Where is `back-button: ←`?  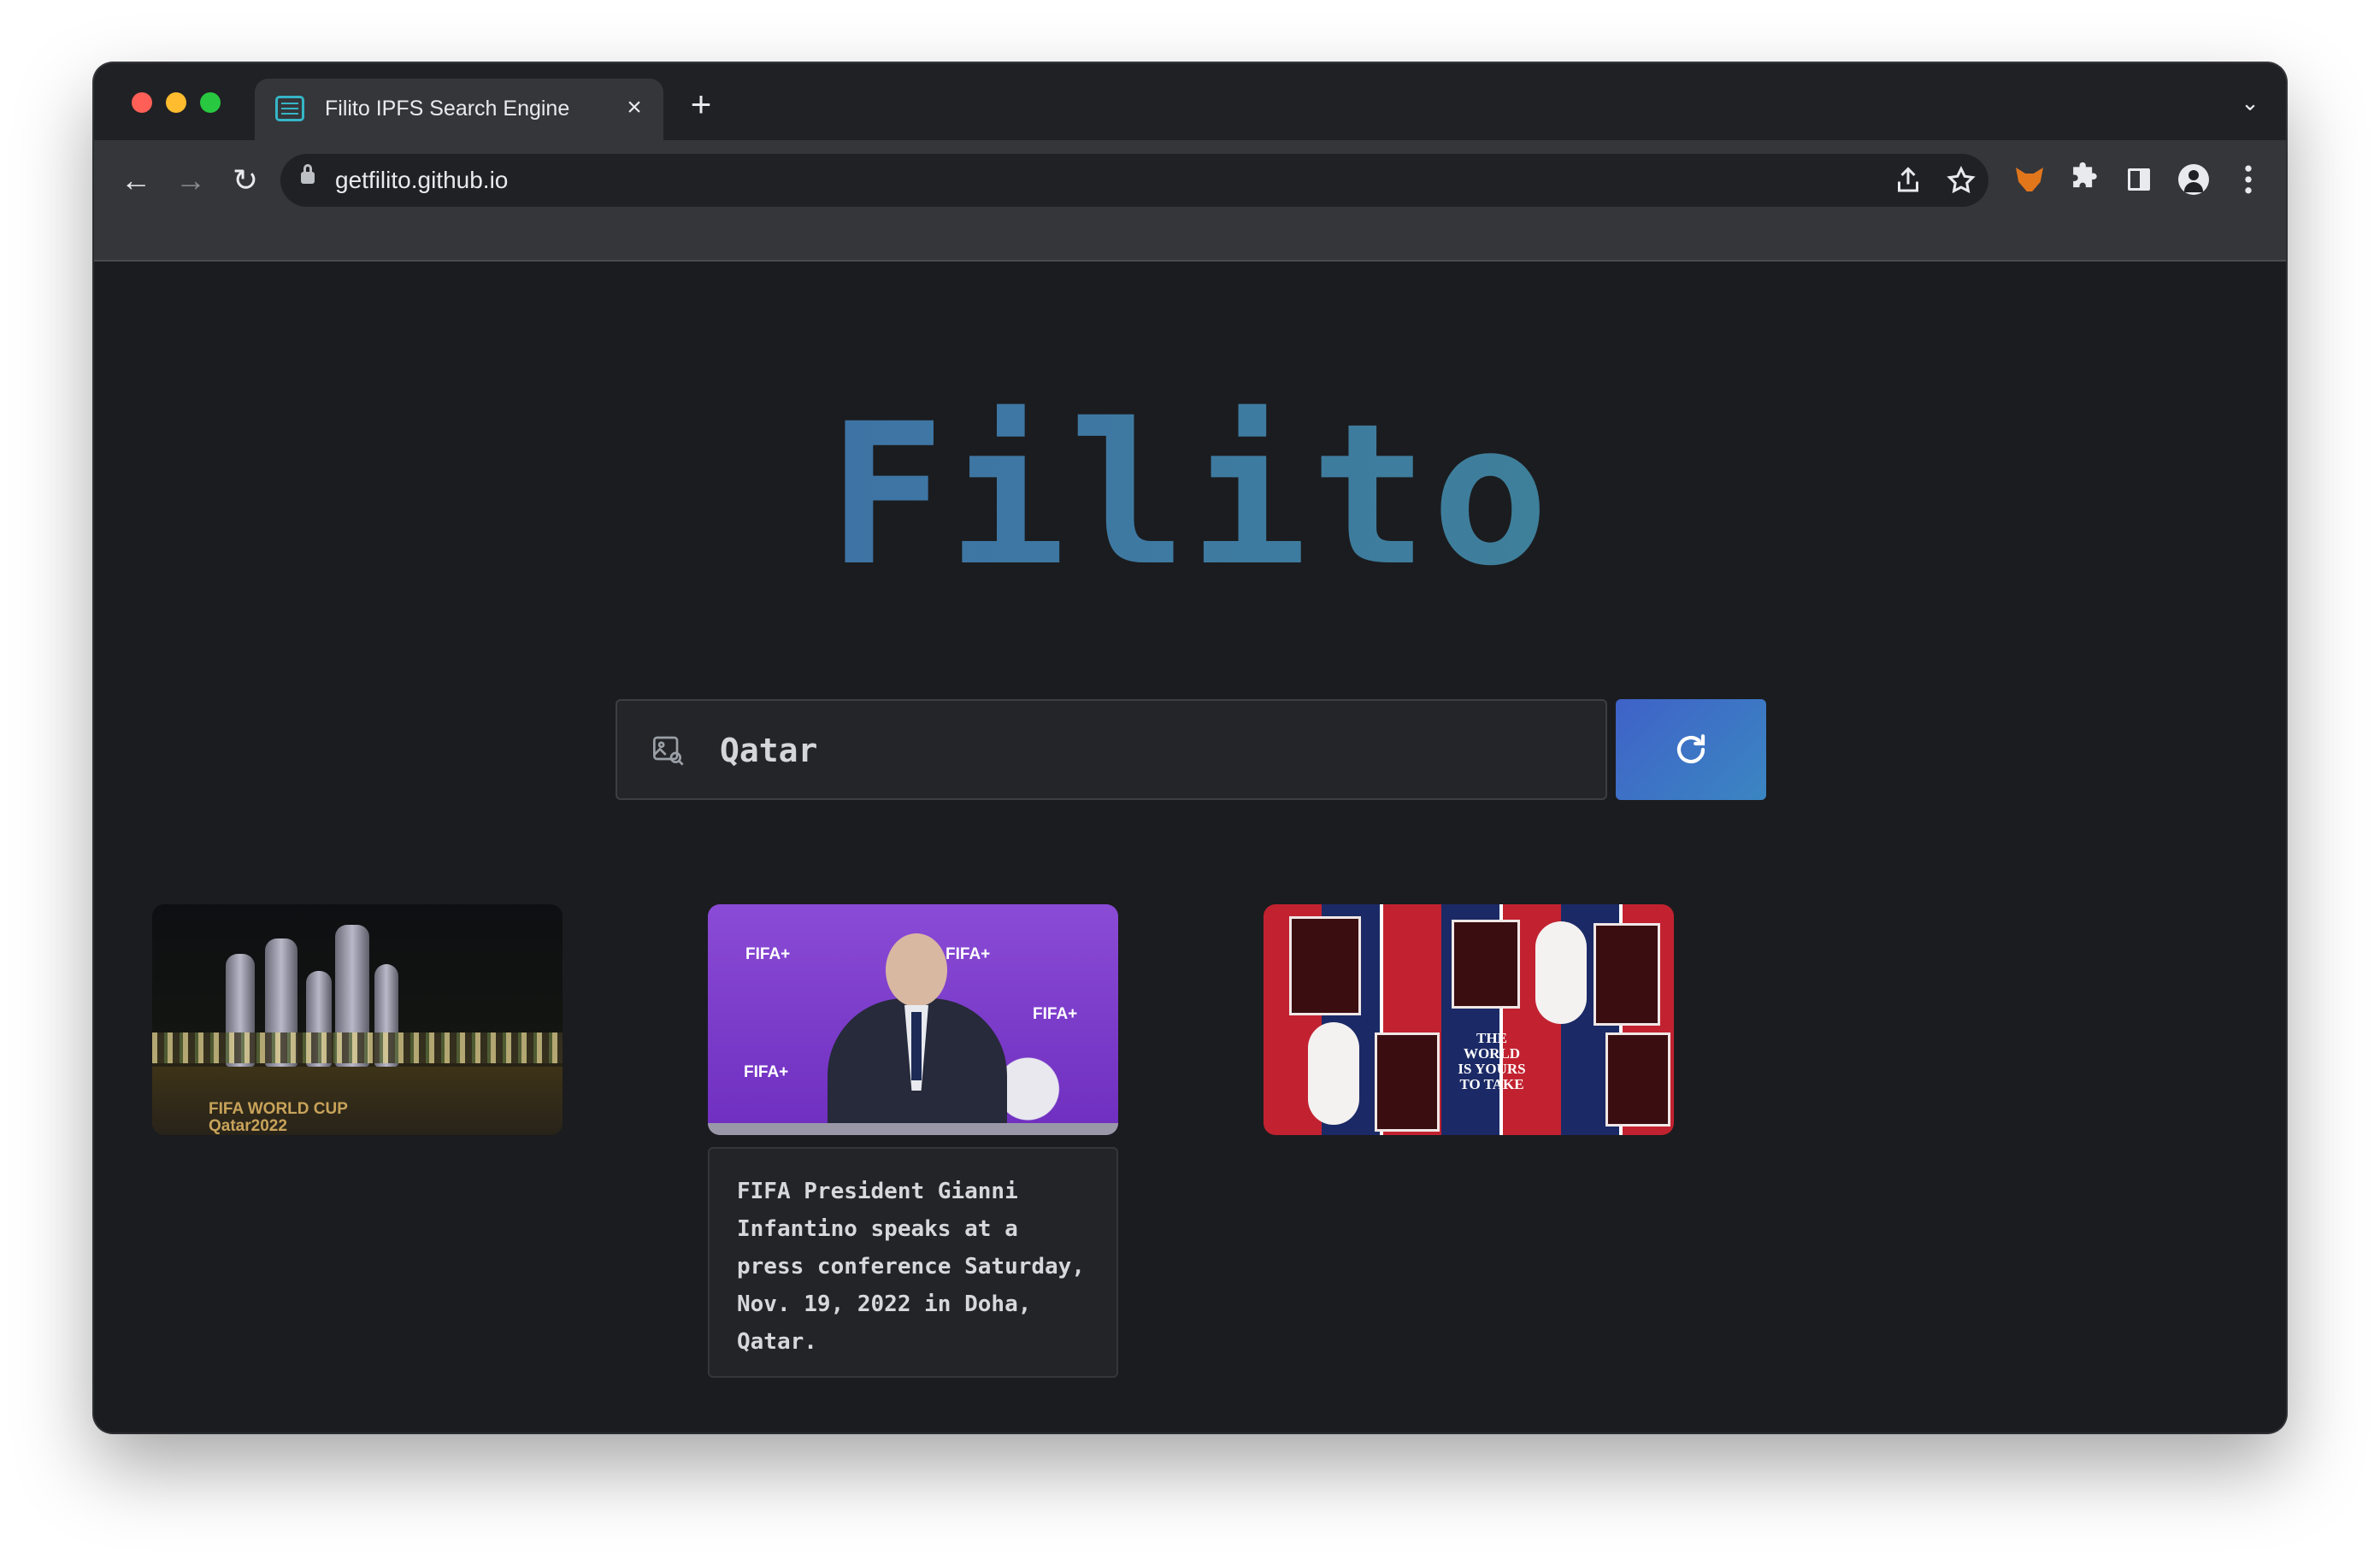
back-button: ← is located at coordinates (136, 180).